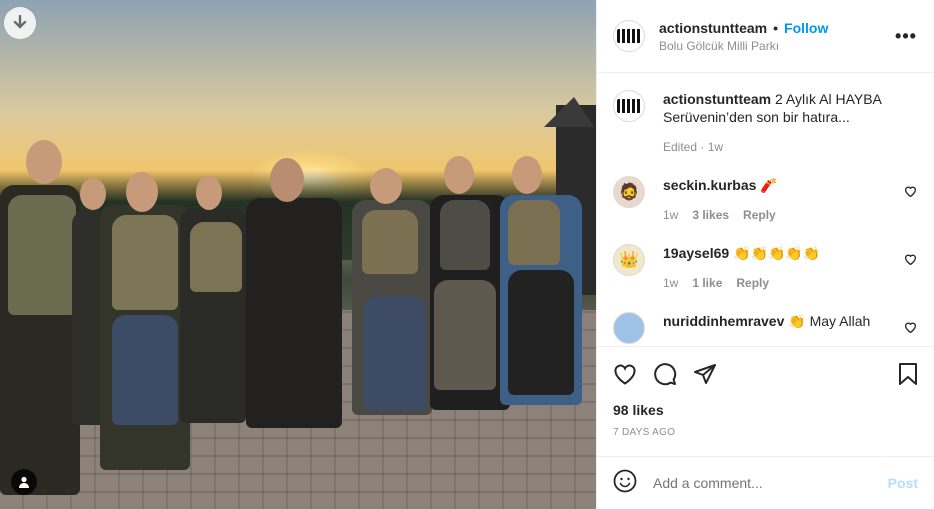 The width and height of the screenshot is (934, 509). Describe the element at coordinates (770, 483) in the screenshot. I see `comment-input` at that location.